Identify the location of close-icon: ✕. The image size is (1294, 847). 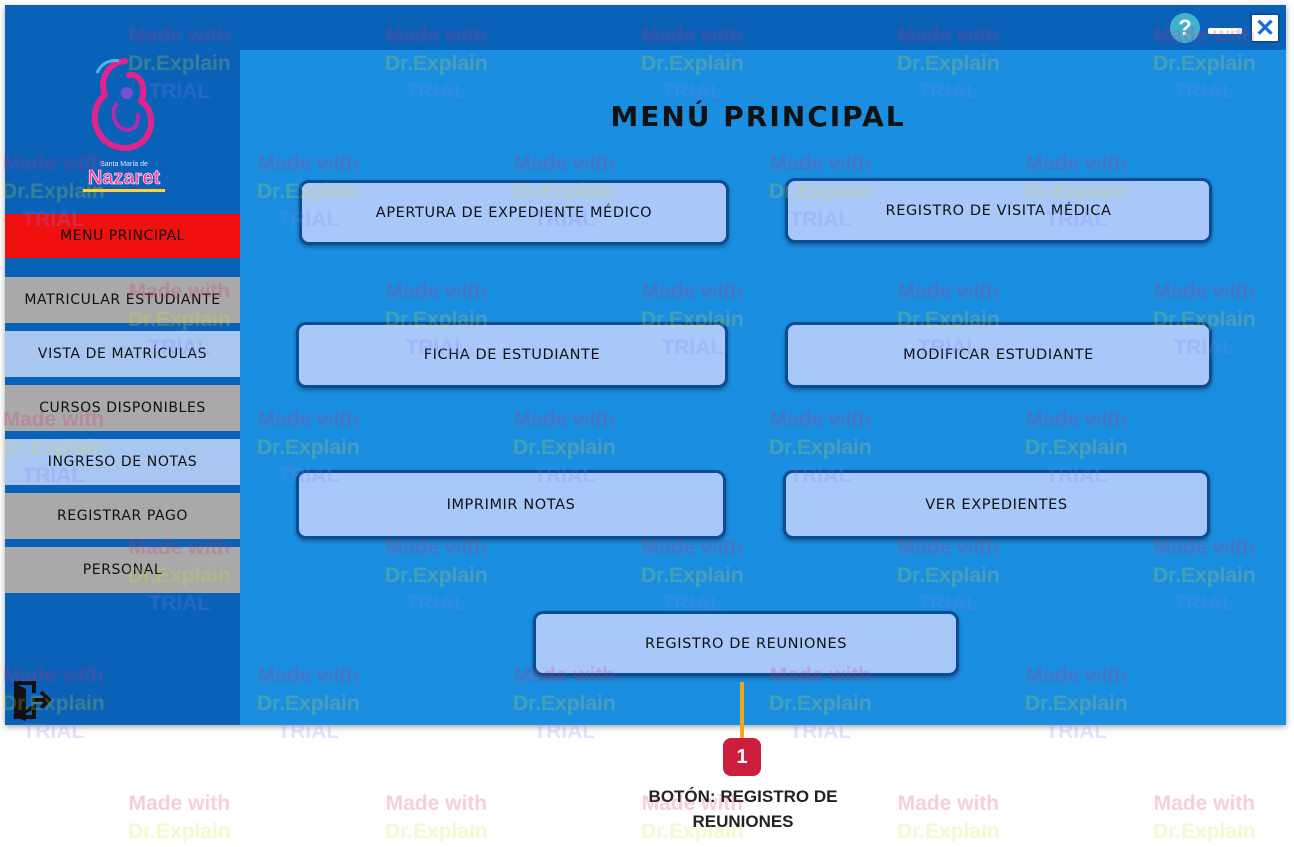
(1265, 28).